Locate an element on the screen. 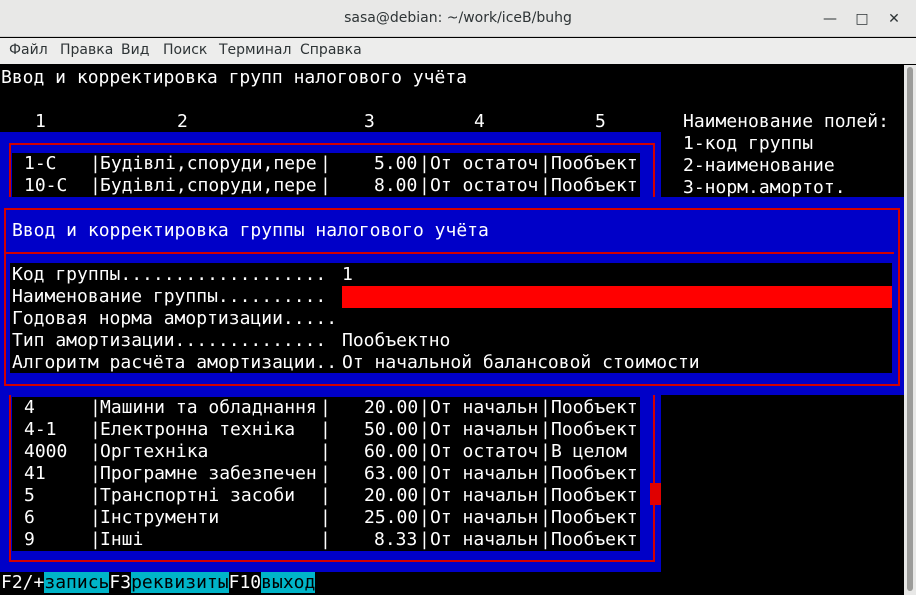 Image resolution: width=916 pixels, height=595 pixels. menu-help: Справка is located at coordinates (331, 50).